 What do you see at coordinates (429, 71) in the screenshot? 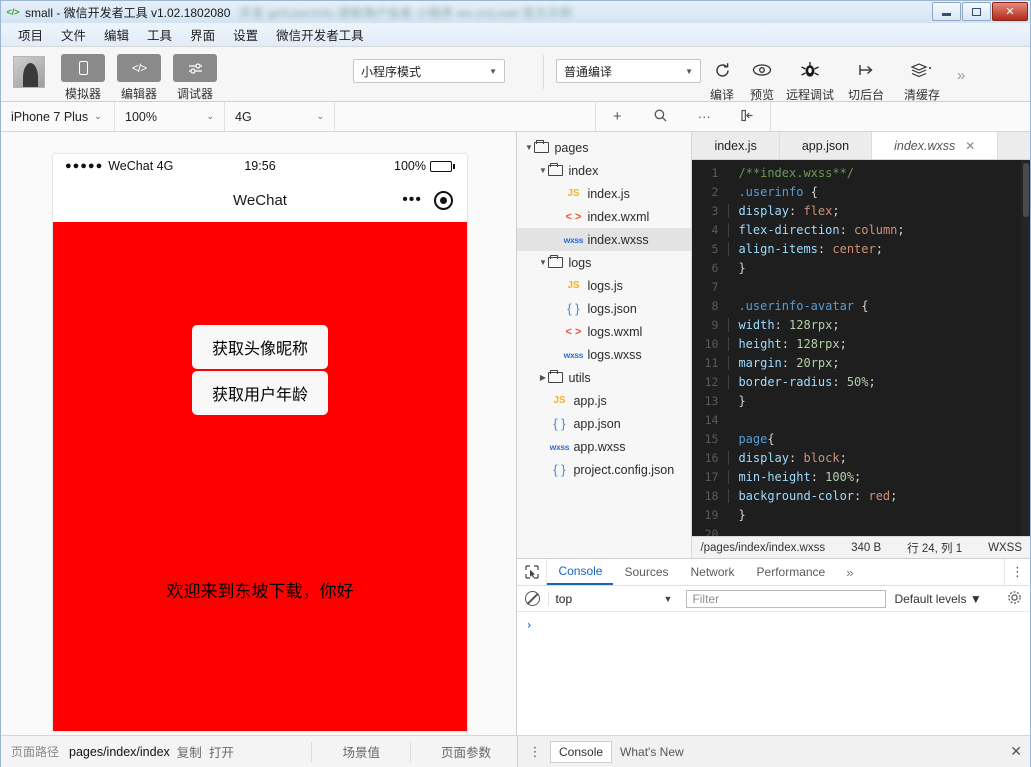
I see `mode-select: 小程序模式 ▼` at bounding box center [429, 71].